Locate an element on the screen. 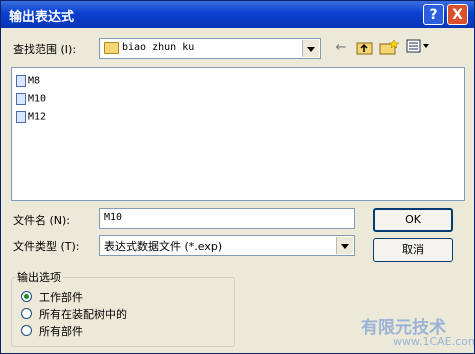 The image size is (475, 354). filename-value: M10 is located at coordinates (113, 217).